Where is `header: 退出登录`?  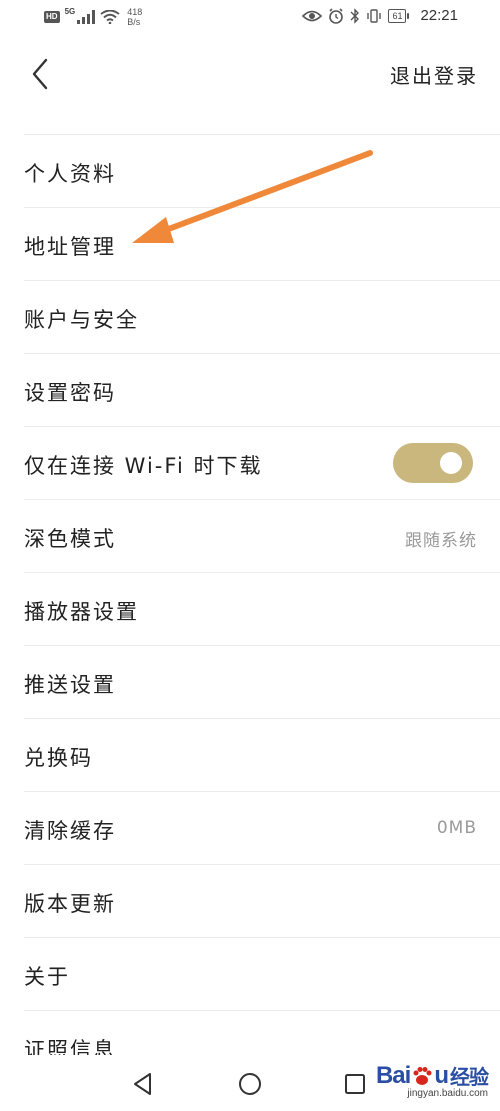 header: 退出登录 is located at coordinates (250, 73).